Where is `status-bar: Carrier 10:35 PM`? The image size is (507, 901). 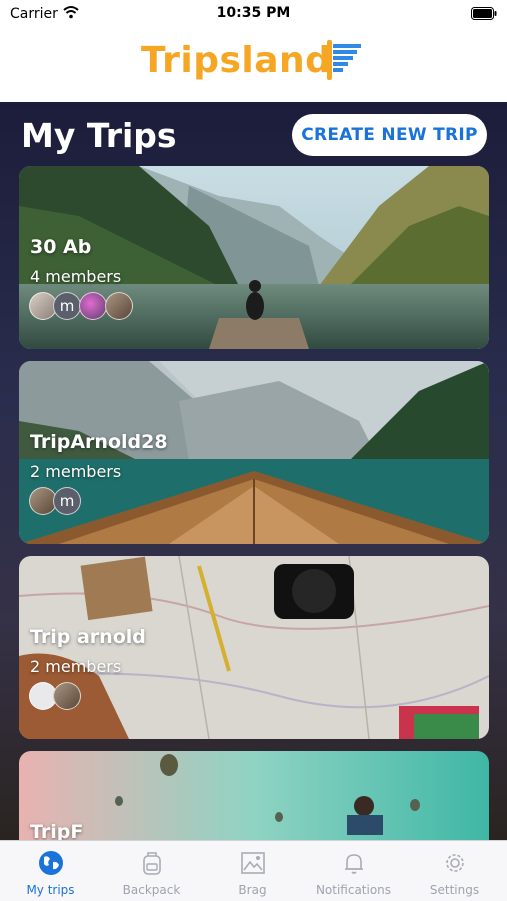 status-bar: Carrier 10:35 PM is located at coordinates (253, 14).